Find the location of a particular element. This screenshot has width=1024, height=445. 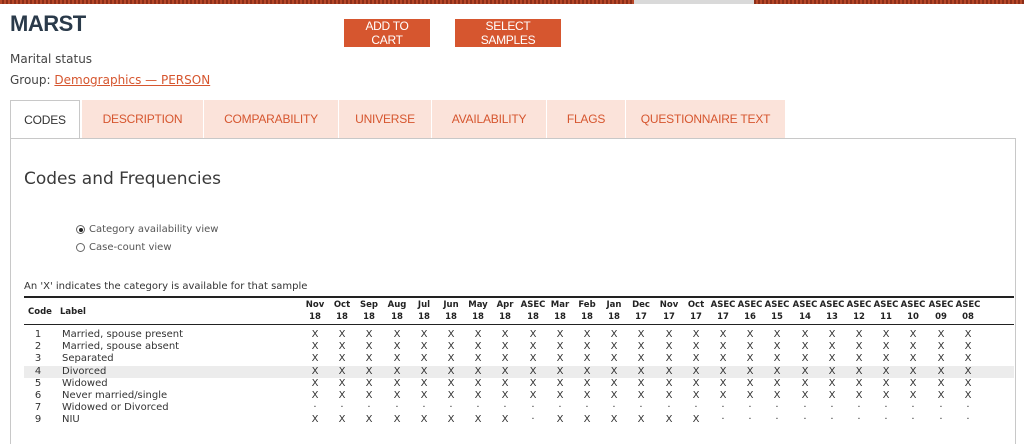

column-header-label: Label is located at coordinates (73, 312).